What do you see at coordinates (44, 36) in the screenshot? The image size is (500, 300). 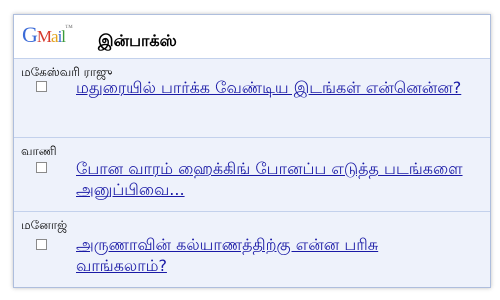 I see `logo-letter: M` at bounding box center [44, 36].